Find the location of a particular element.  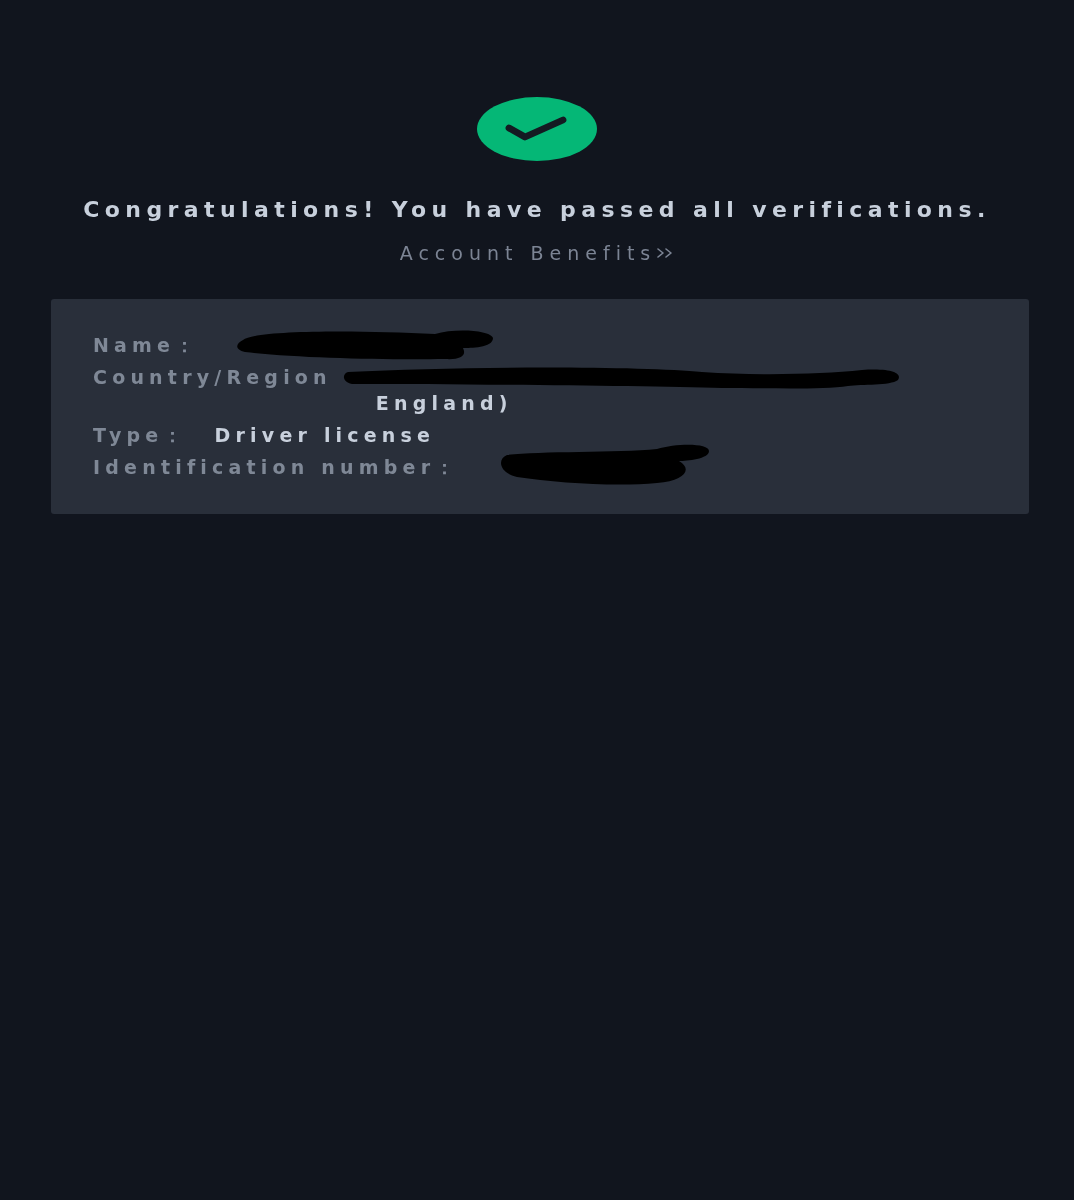

field-value: Driver license is located at coordinates (325, 435).